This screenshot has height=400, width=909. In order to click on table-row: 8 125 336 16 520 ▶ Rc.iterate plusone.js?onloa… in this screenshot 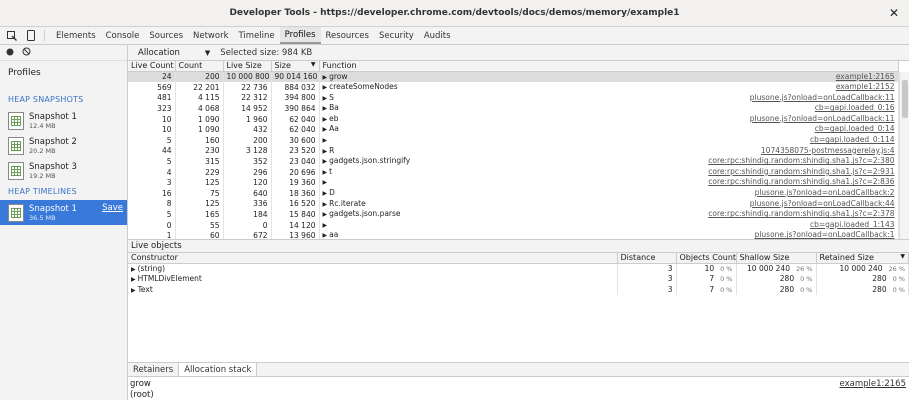, I will do `click(513, 204)`.